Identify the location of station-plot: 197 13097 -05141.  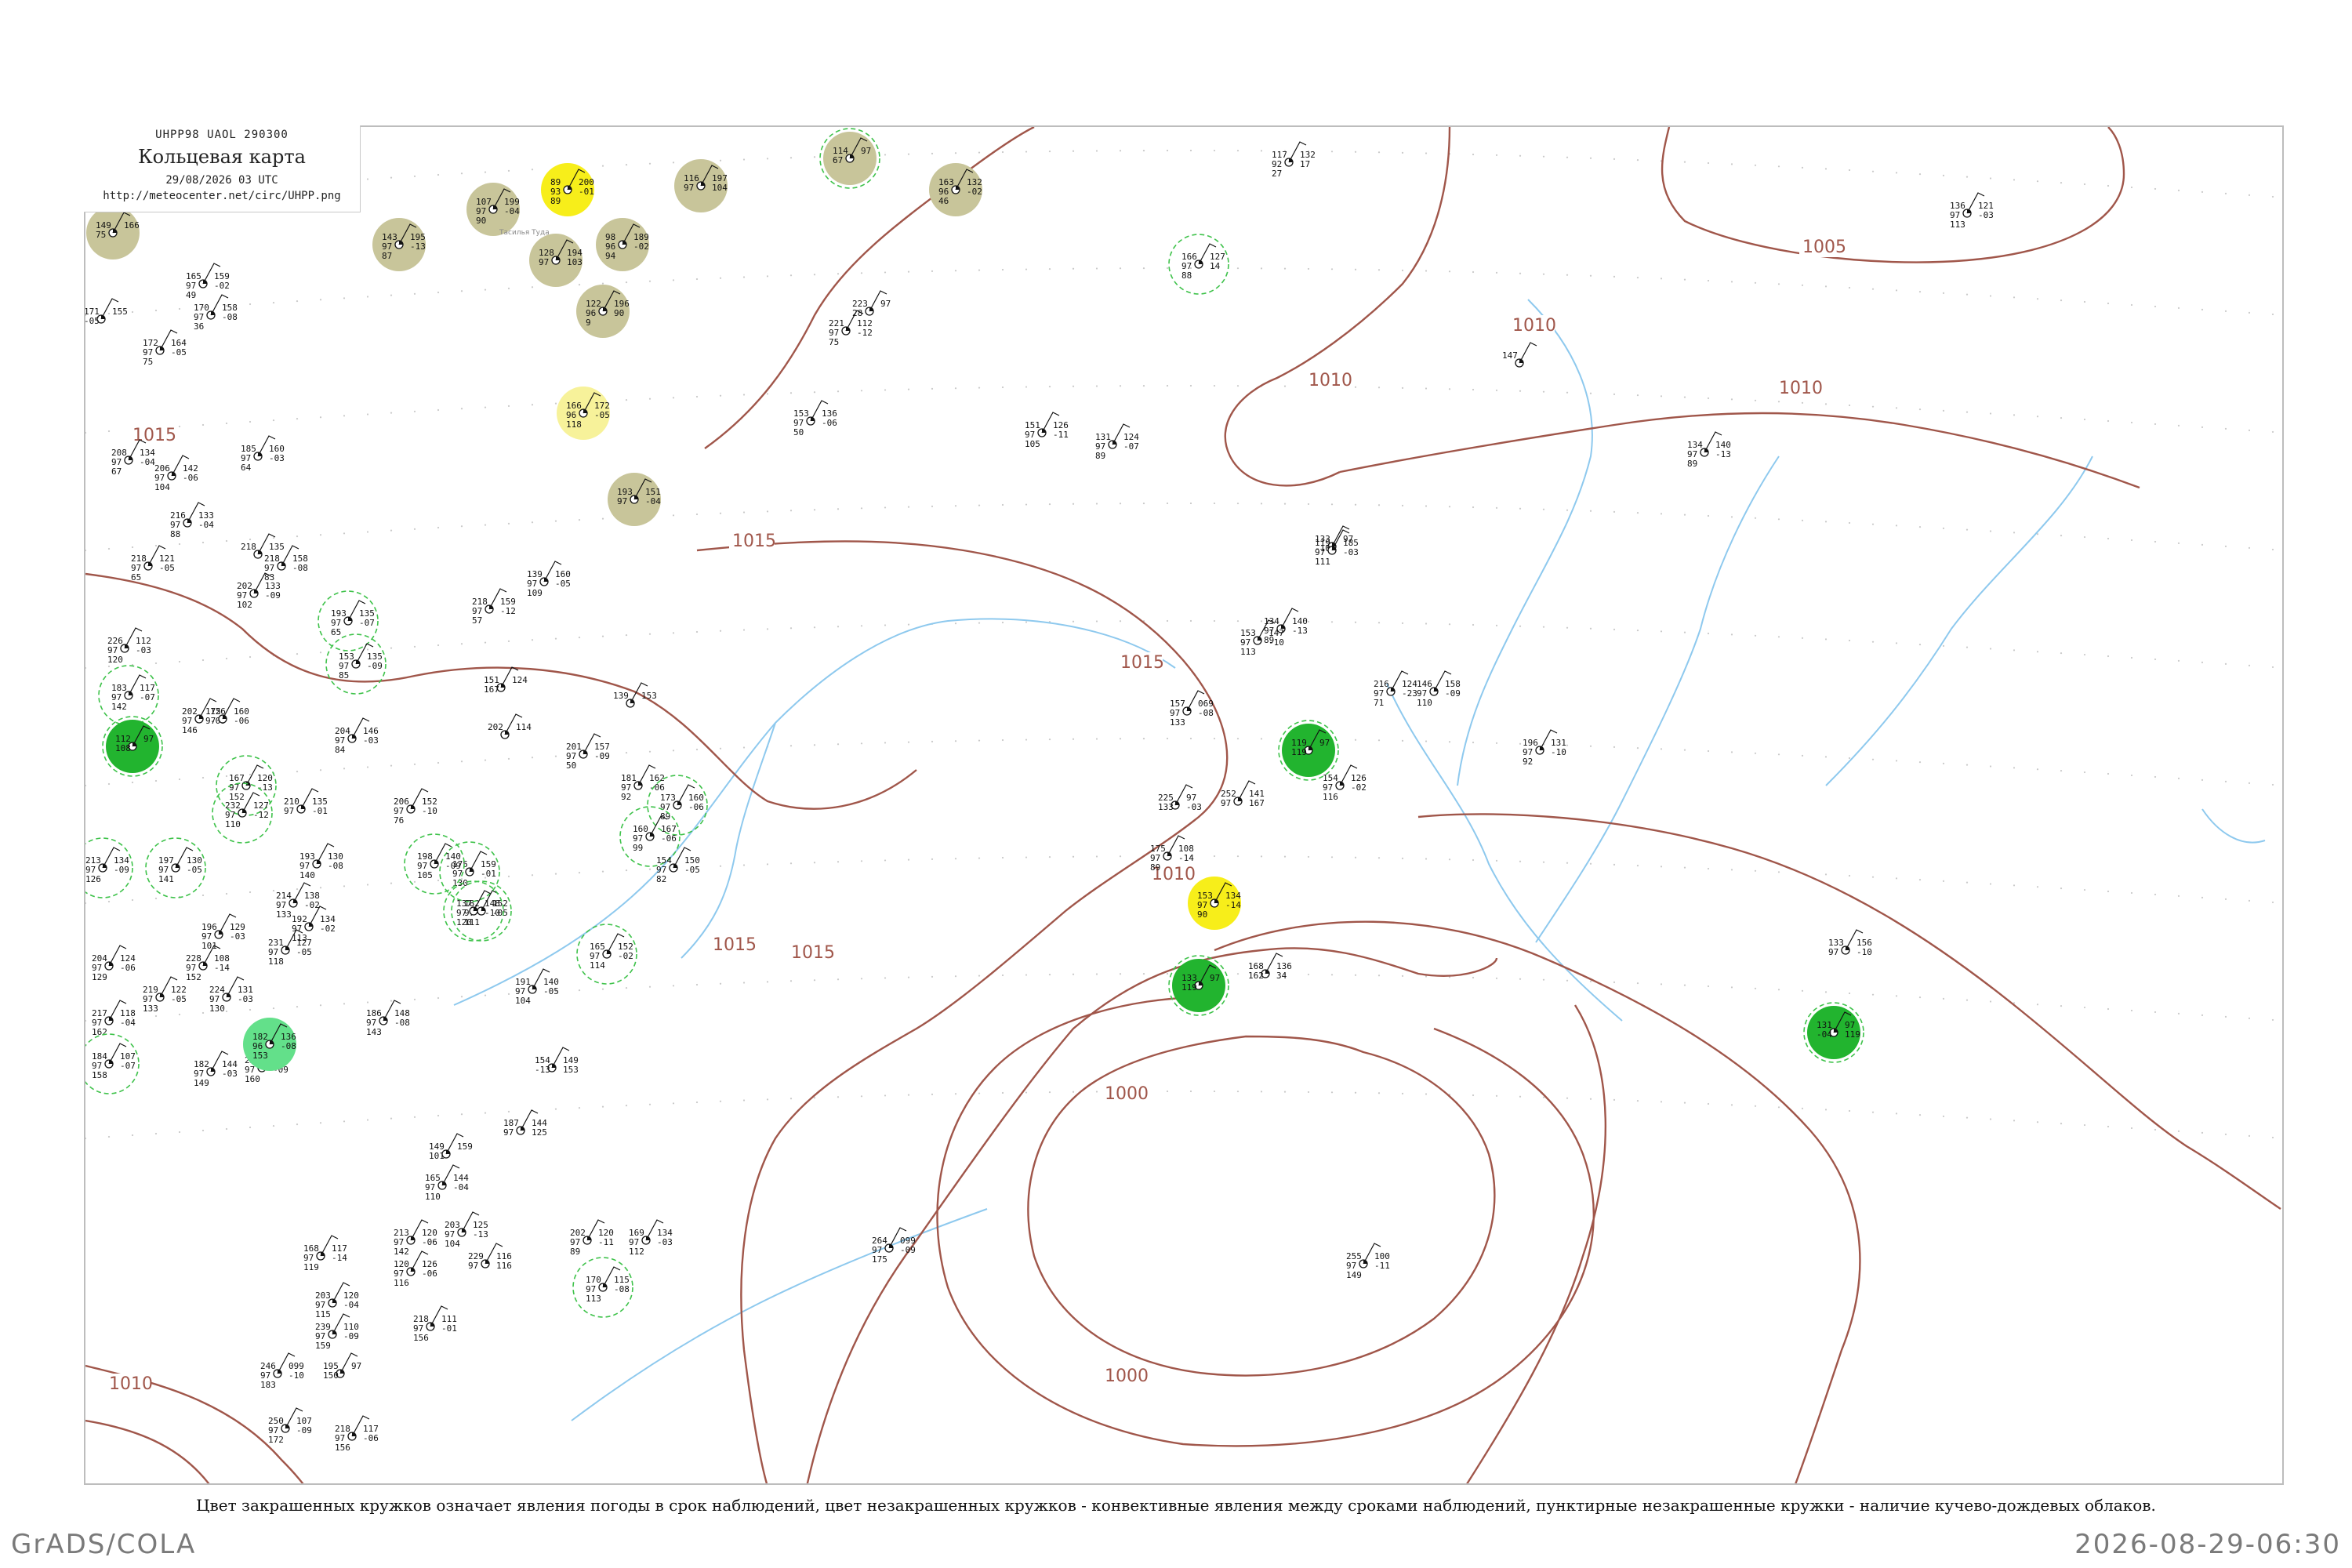
(175, 868).